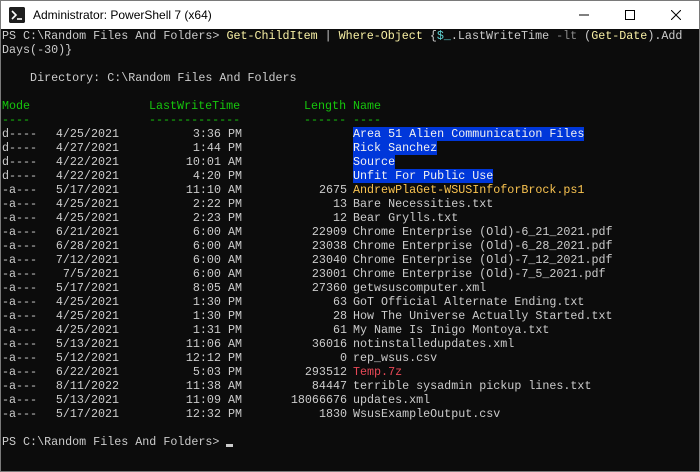  What do you see at coordinates (329, 288) in the screenshot?
I see `row-length: 27360` at bounding box center [329, 288].